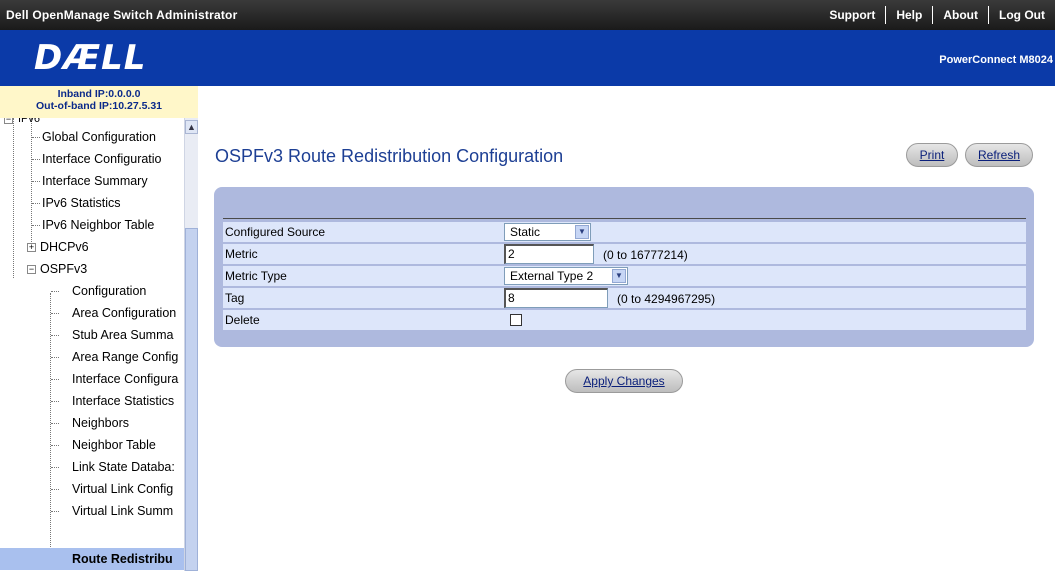 This screenshot has height=571, width=1055. What do you see at coordinates (552, 276) in the screenshot?
I see `metric-type-value: External Type 2` at bounding box center [552, 276].